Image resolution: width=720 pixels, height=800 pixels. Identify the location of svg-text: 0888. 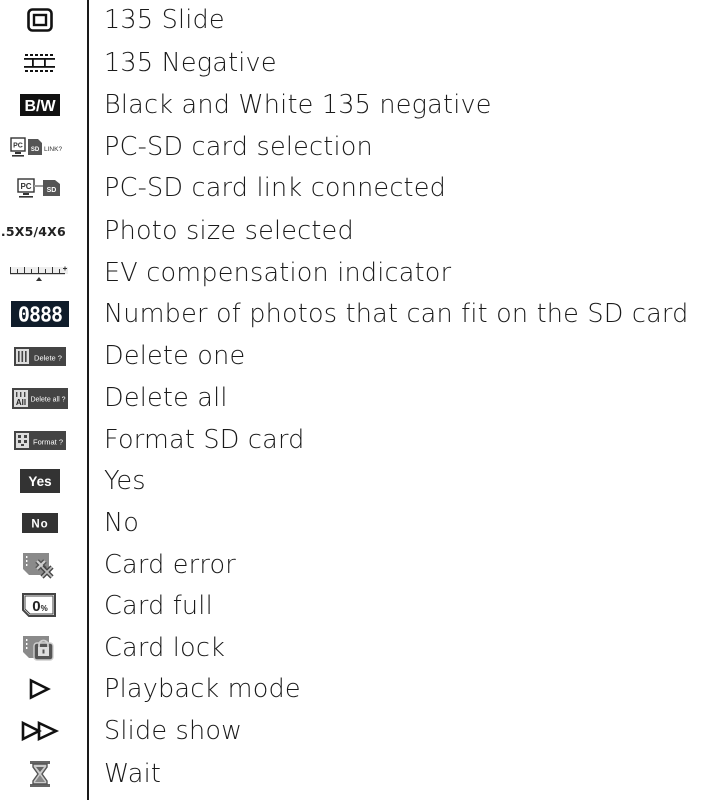
(40, 315).